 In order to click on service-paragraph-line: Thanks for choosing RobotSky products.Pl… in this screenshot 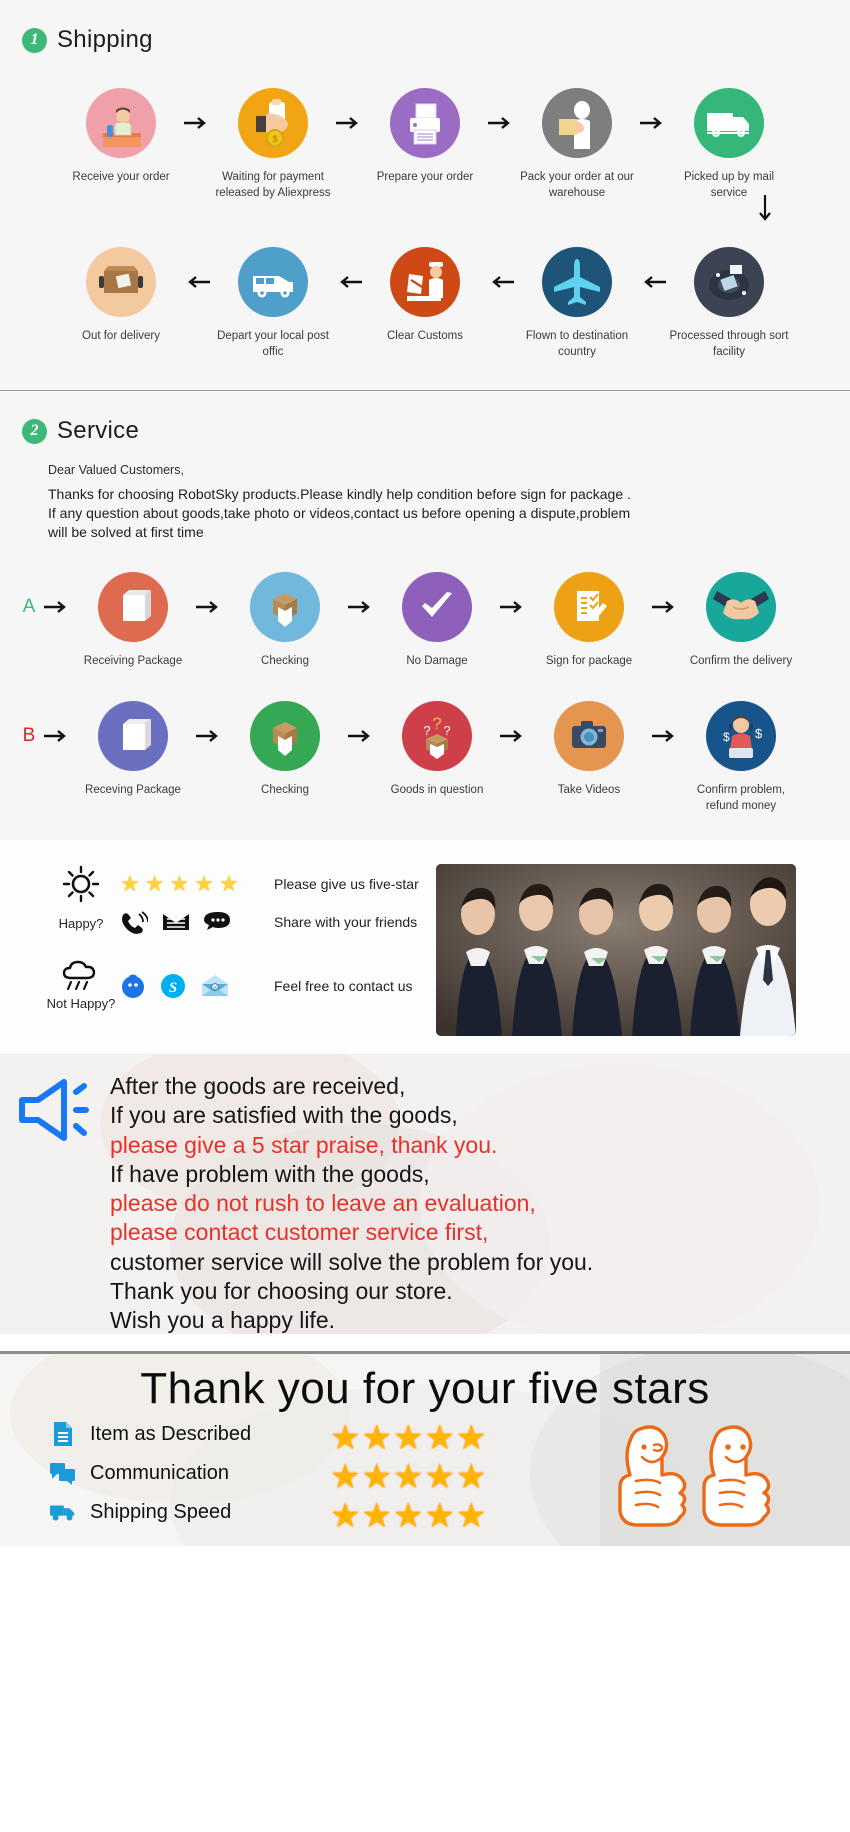, I will do `click(339, 494)`.